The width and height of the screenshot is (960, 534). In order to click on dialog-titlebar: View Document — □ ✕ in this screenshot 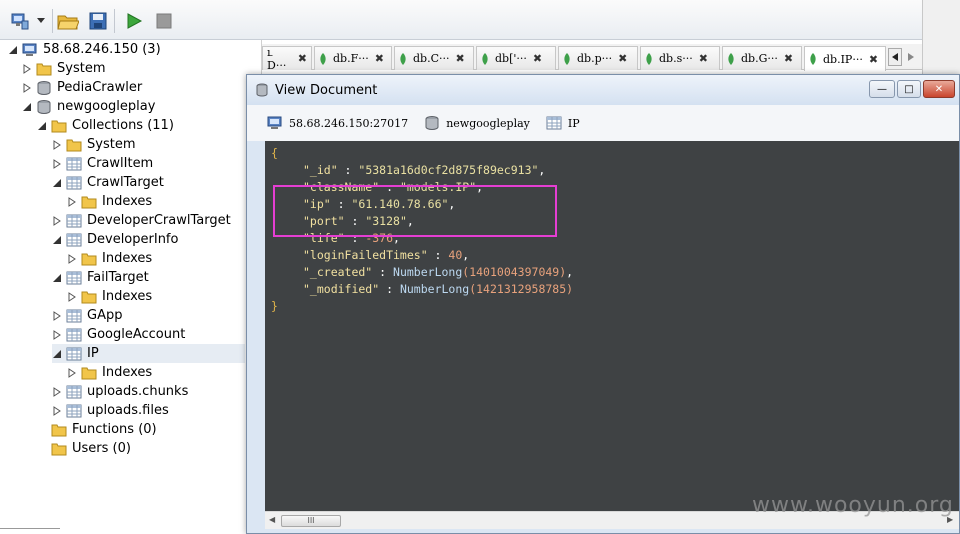, I will do `click(603, 90)`.